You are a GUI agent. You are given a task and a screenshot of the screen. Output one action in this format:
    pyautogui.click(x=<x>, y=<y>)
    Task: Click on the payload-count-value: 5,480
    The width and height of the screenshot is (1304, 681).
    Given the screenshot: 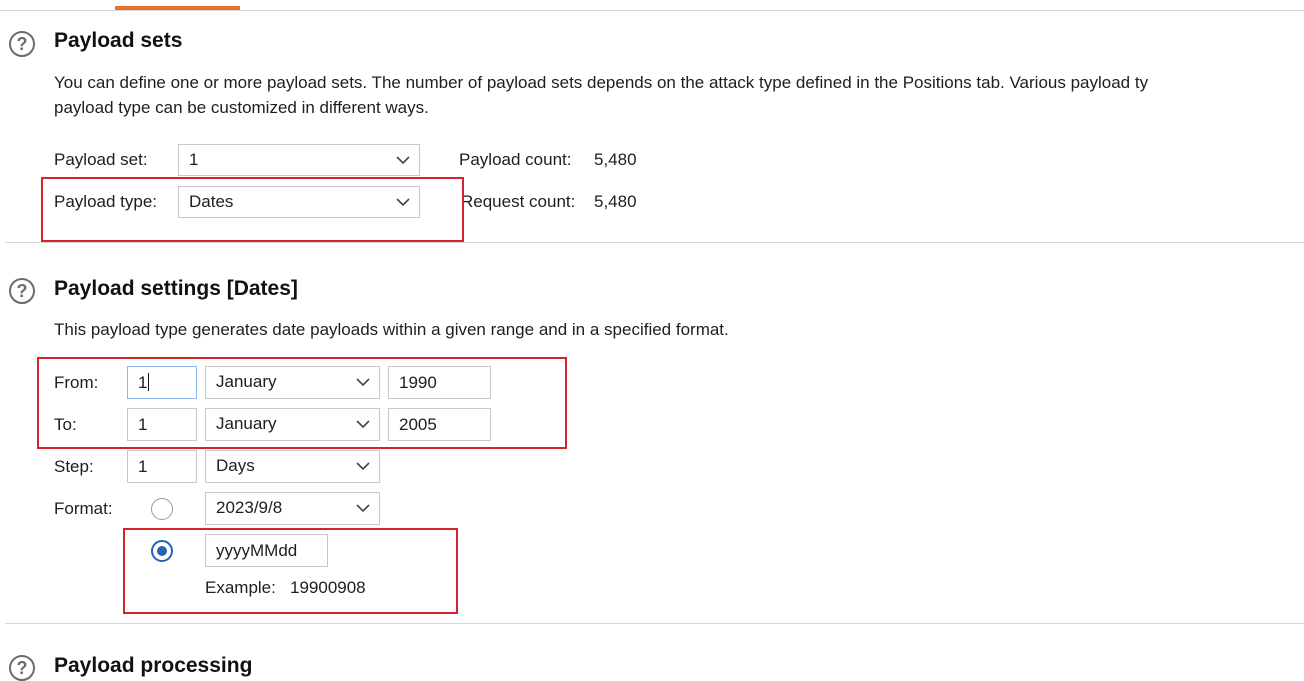 What is the action you would take?
    pyautogui.click(x=615, y=159)
    